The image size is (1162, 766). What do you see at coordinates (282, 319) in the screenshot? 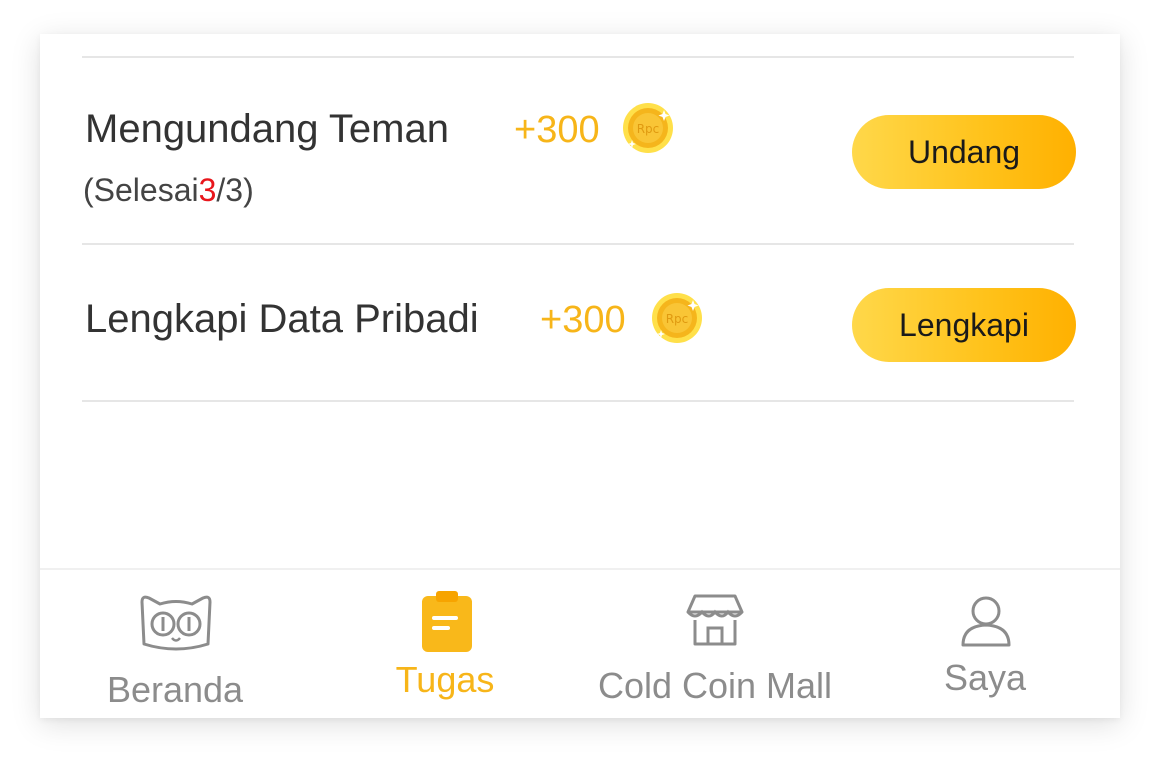
I see `task-title: Lengkapi Data Pribadi` at bounding box center [282, 319].